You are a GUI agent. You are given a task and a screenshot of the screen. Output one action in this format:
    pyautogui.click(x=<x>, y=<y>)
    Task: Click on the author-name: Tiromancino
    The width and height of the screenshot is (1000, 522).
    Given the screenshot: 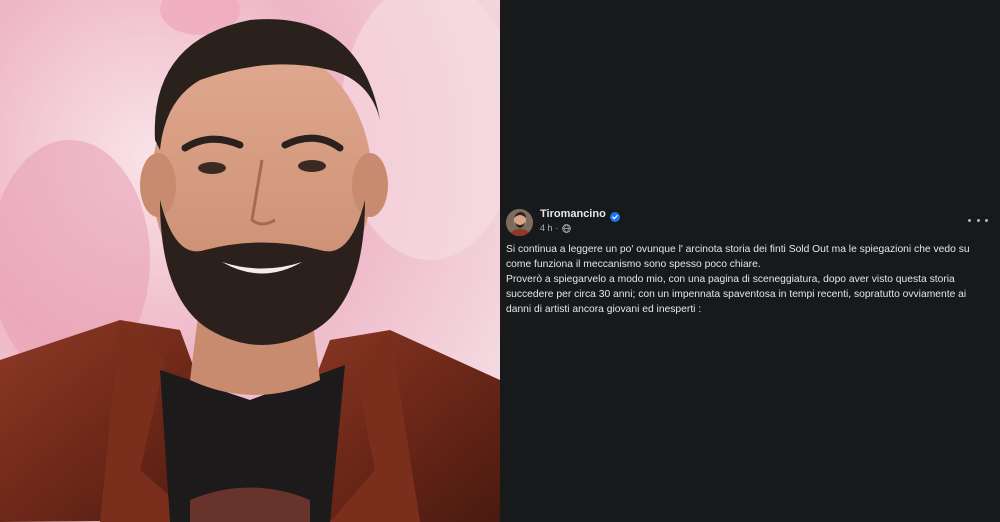 What is the action you would take?
    pyautogui.click(x=573, y=214)
    